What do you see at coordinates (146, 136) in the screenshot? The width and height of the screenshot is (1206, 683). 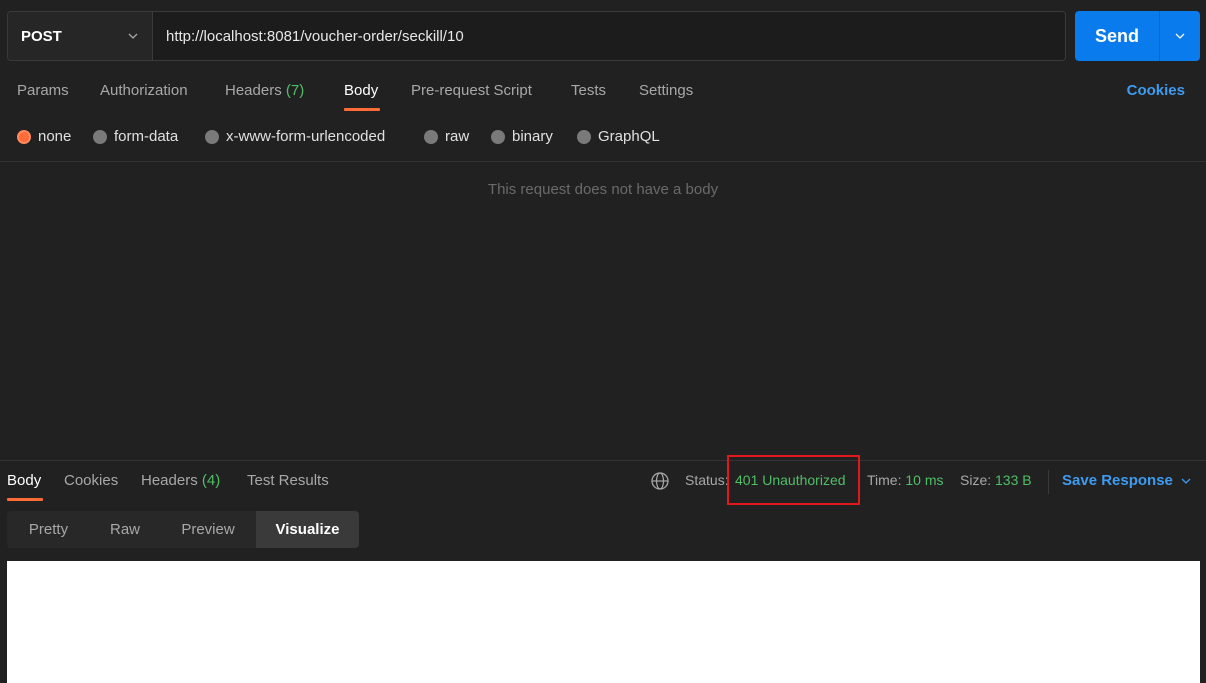 I see `radio-form-data-label: form-data` at bounding box center [146, 136].